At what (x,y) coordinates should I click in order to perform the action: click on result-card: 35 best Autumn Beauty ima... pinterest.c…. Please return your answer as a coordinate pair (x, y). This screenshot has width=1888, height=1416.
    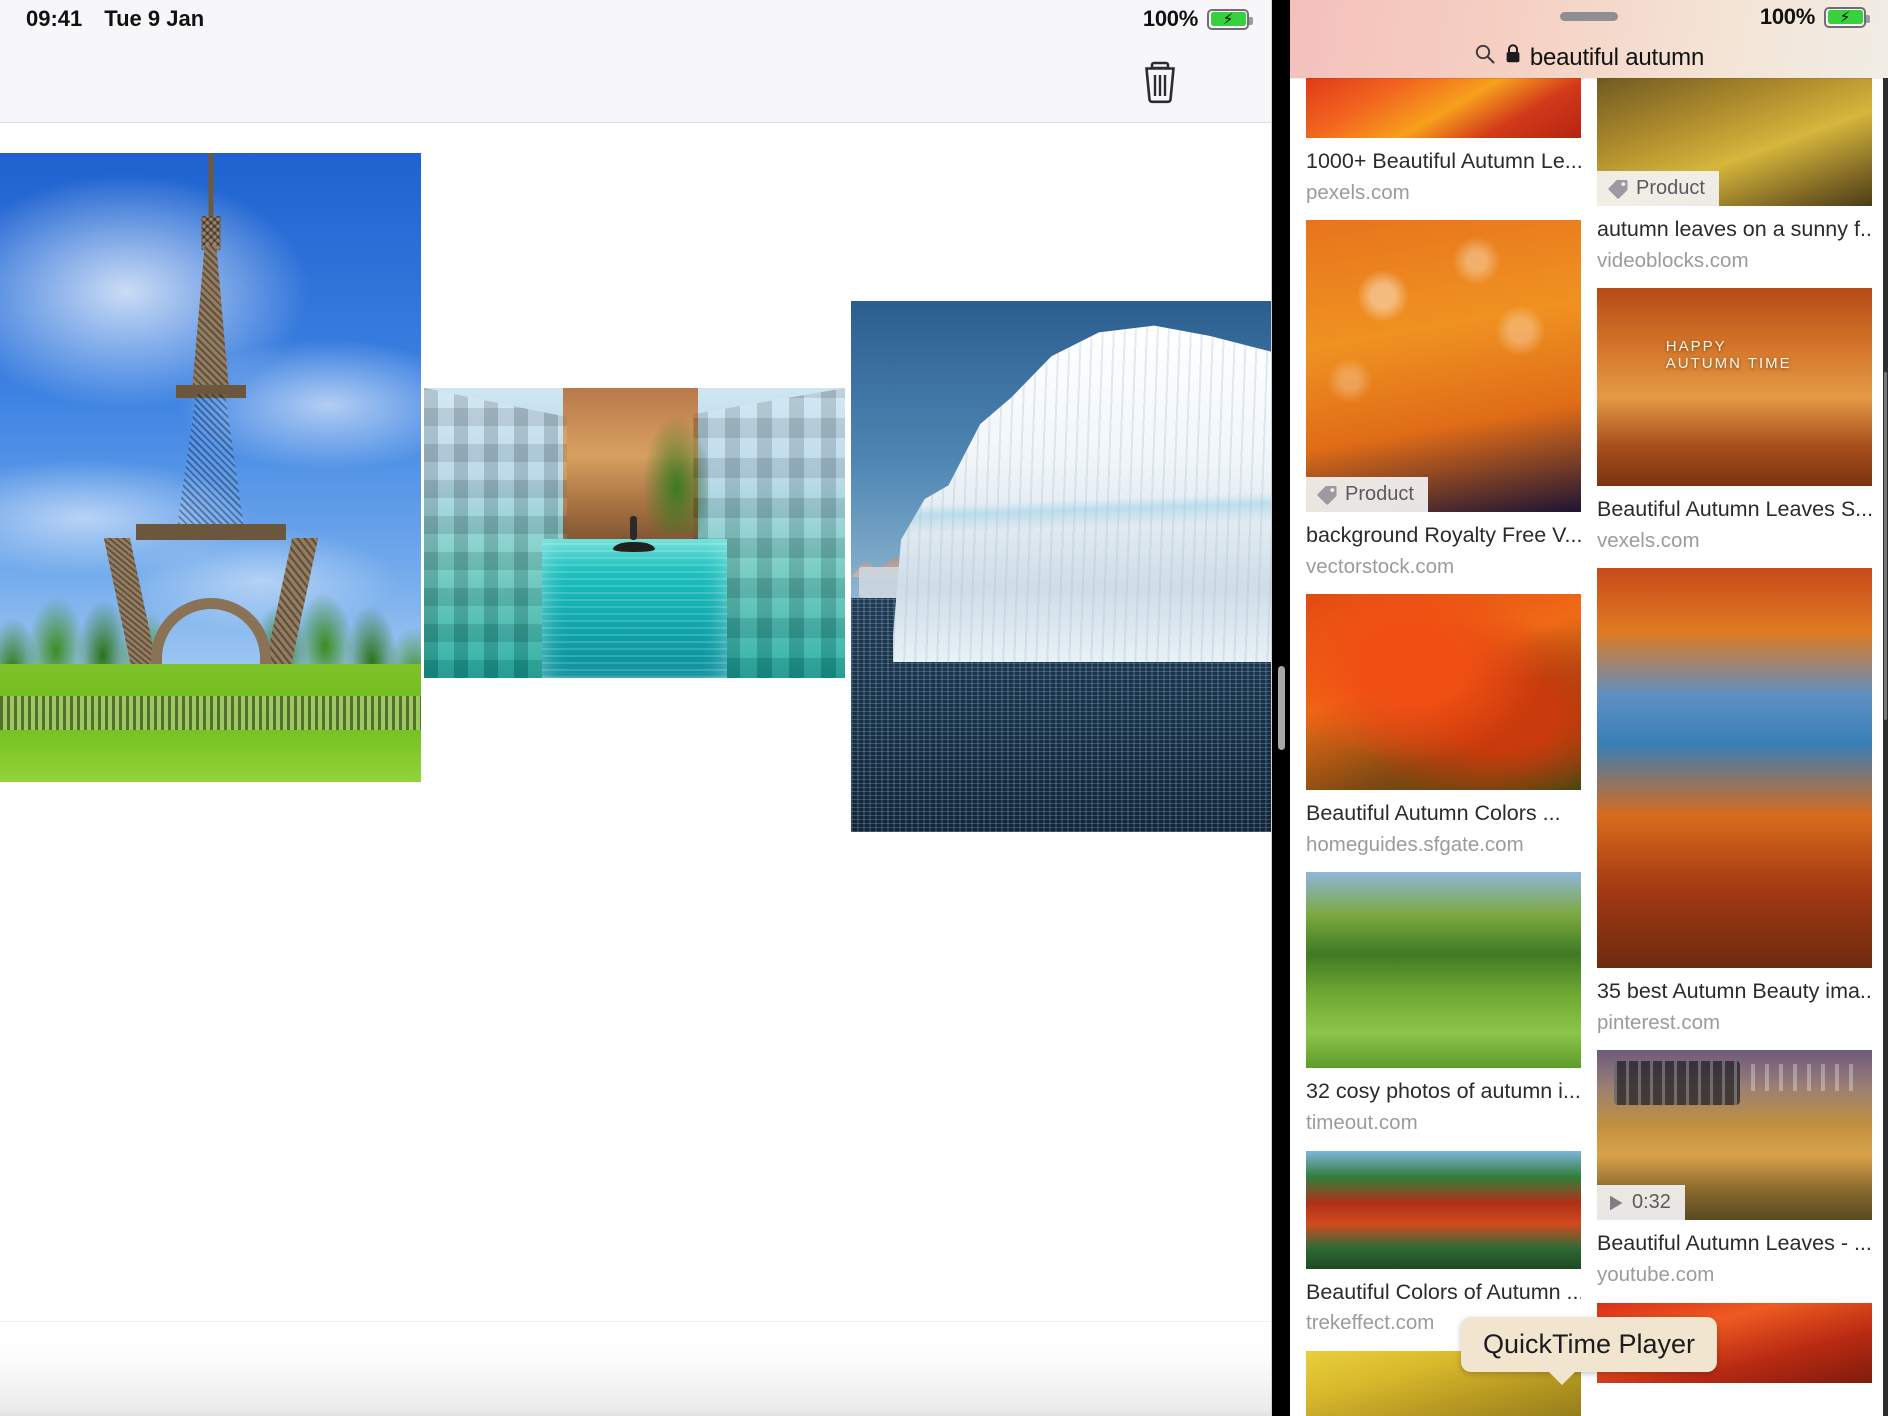
    Looking at the image, I should click on (1734, 802).